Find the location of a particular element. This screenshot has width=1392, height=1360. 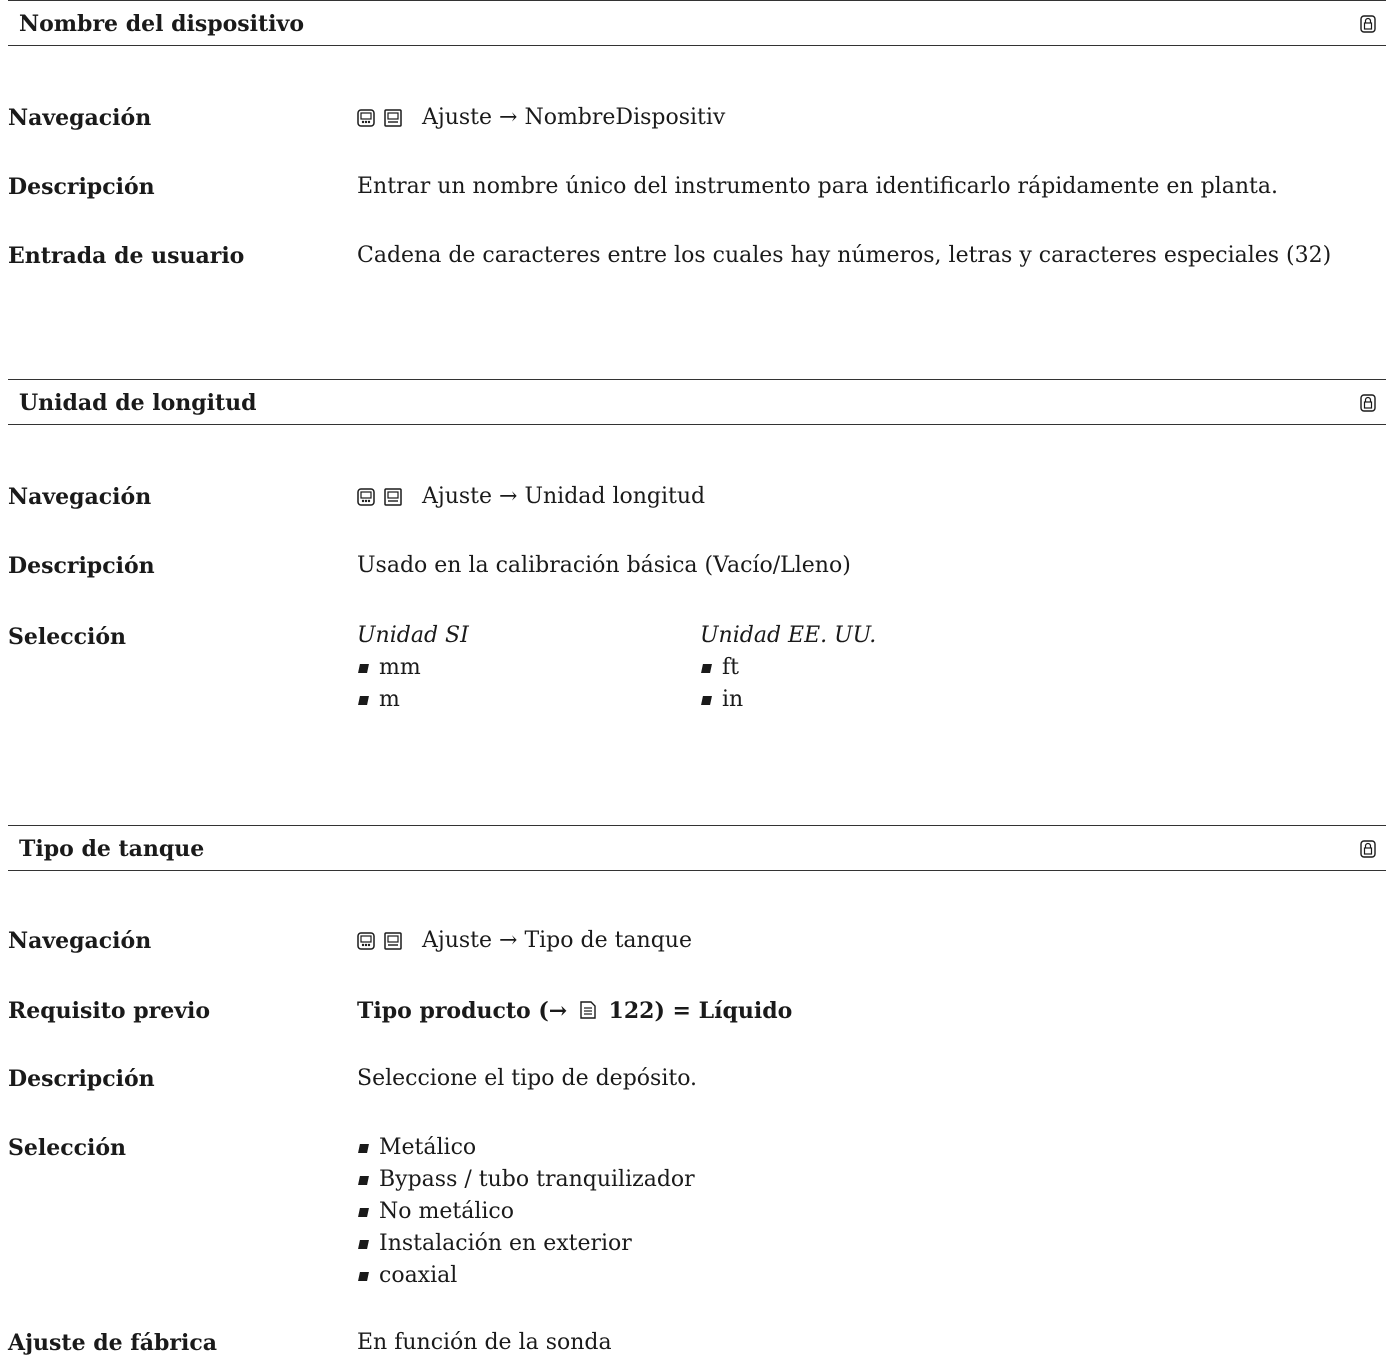

factory-setting-row: Ajuste de fábrica En función de la sonda is located at coordinates (697, 1343).